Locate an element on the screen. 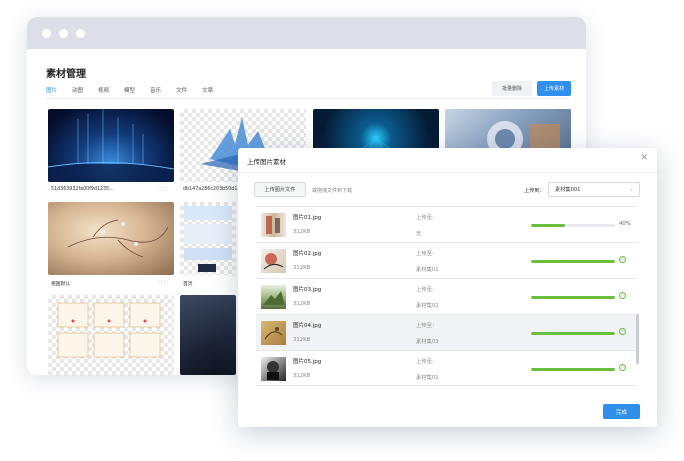  thumbnail-caption: 祖国默认 is located at coordinates (61, 284).